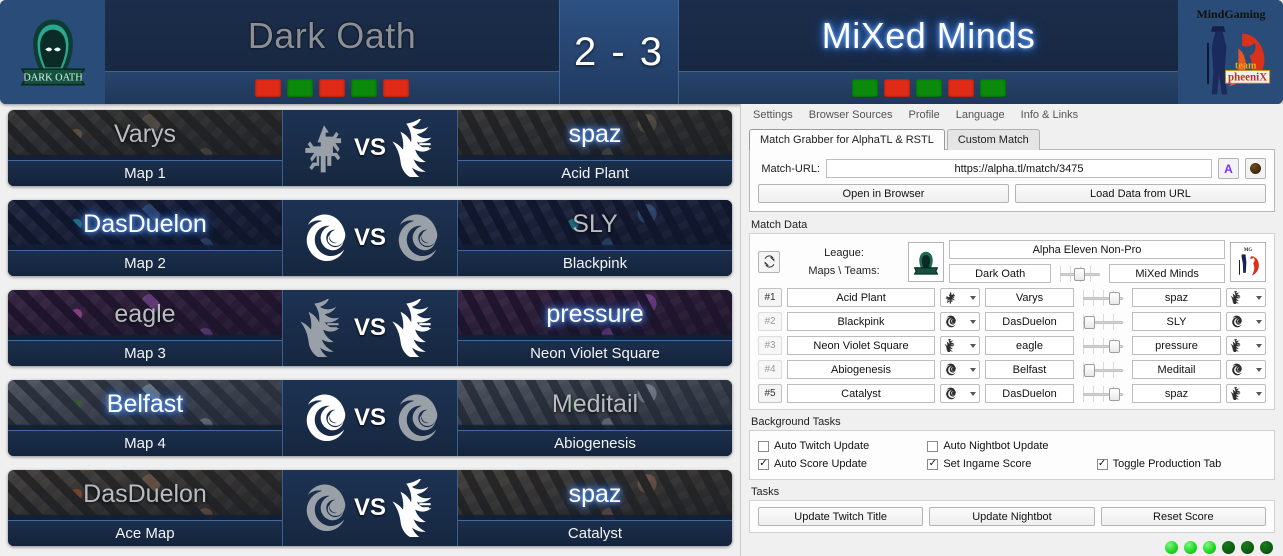  What do you see at coordinates (619, 52) in the screenshot?
I see `score-box: 2 - 3` at bounding box center [619, 52].